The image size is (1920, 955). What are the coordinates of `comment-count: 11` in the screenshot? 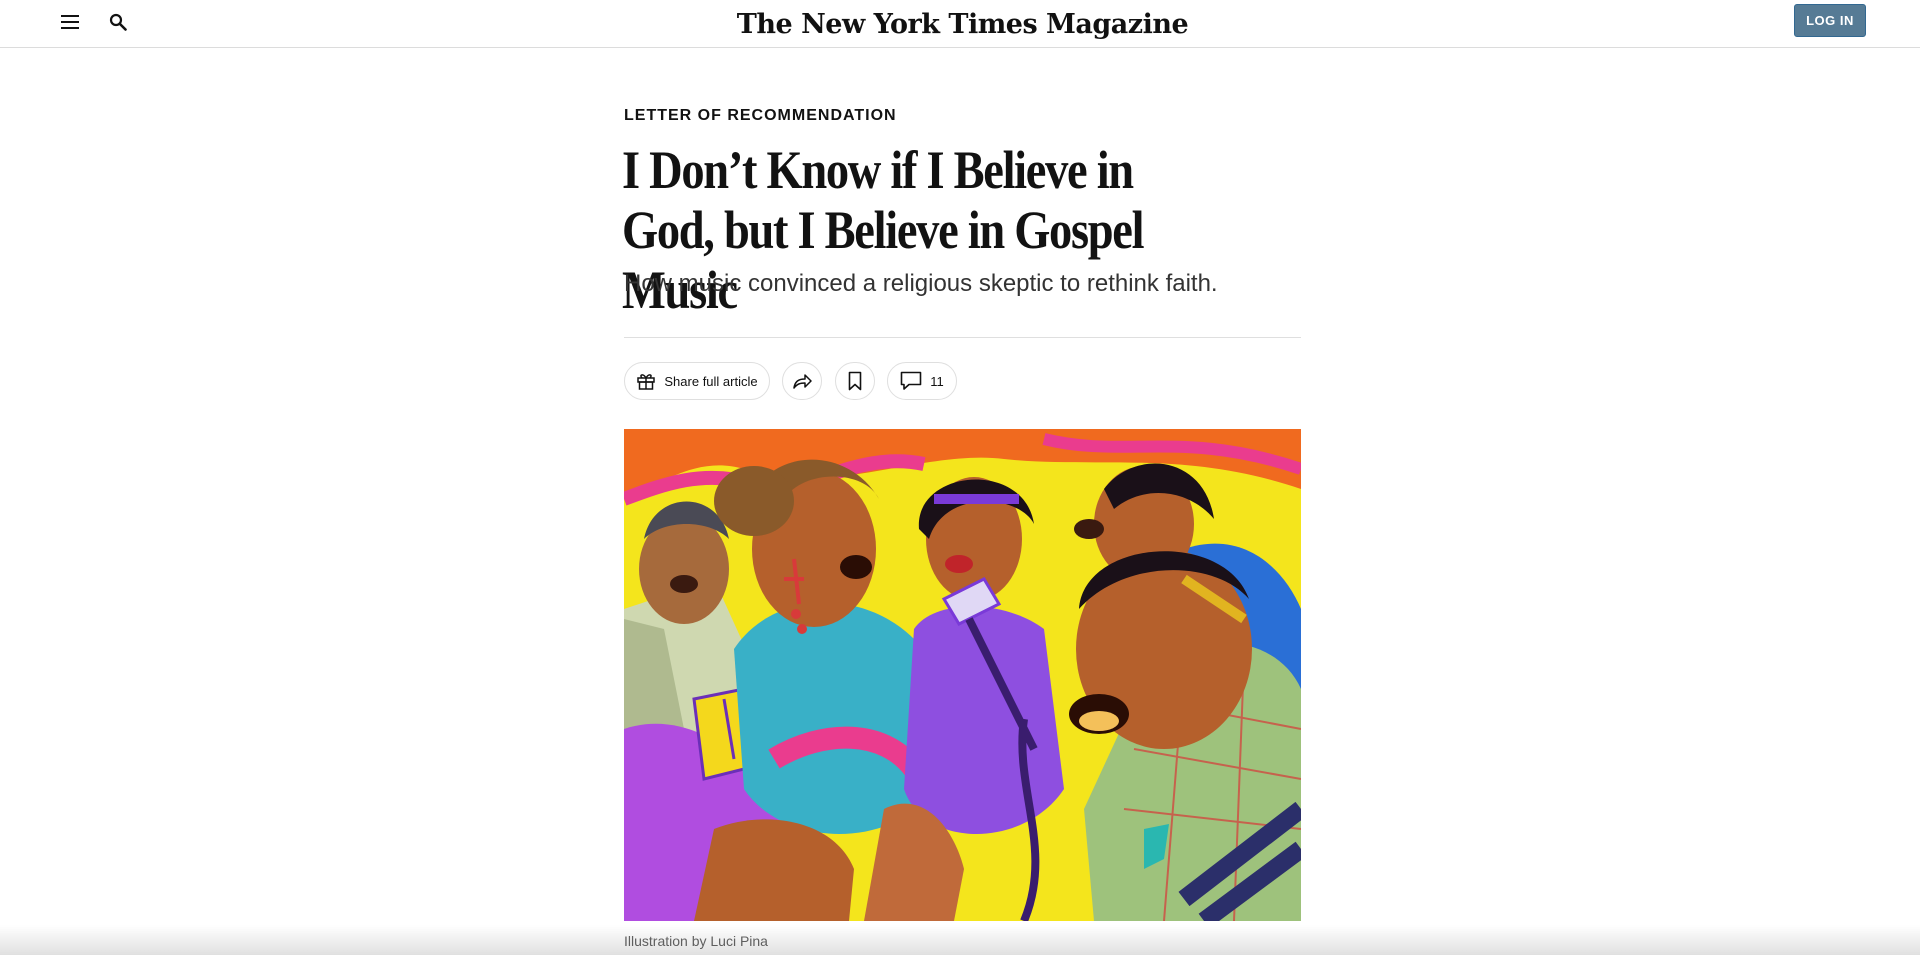 It's located at (937, 381).